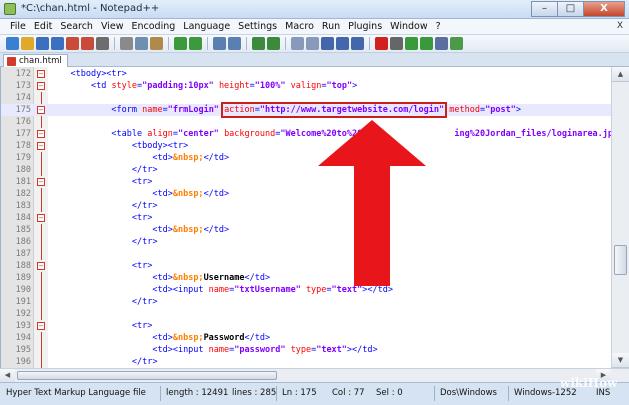 The height and width of the screenshot is (405, 629). I want to click on code-line: 179 <td>&nbsp;</td>, so click(306, 158).